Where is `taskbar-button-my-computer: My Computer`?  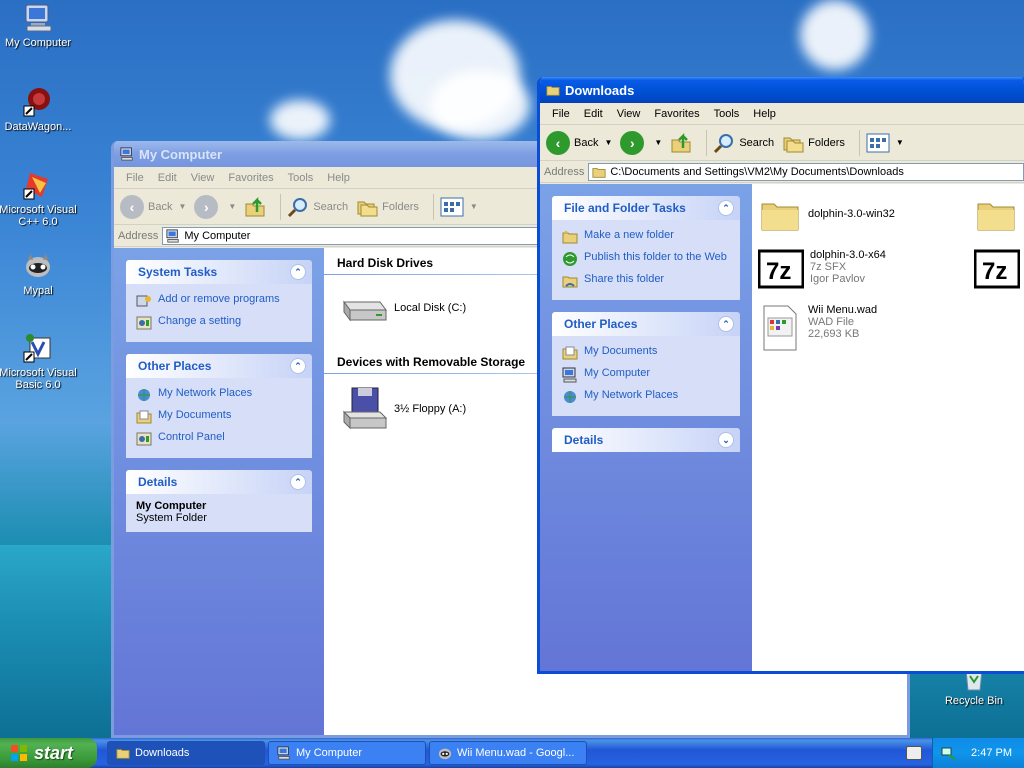
taskbar-button-my-computer: My Computer is located at coordinates (347, 753).